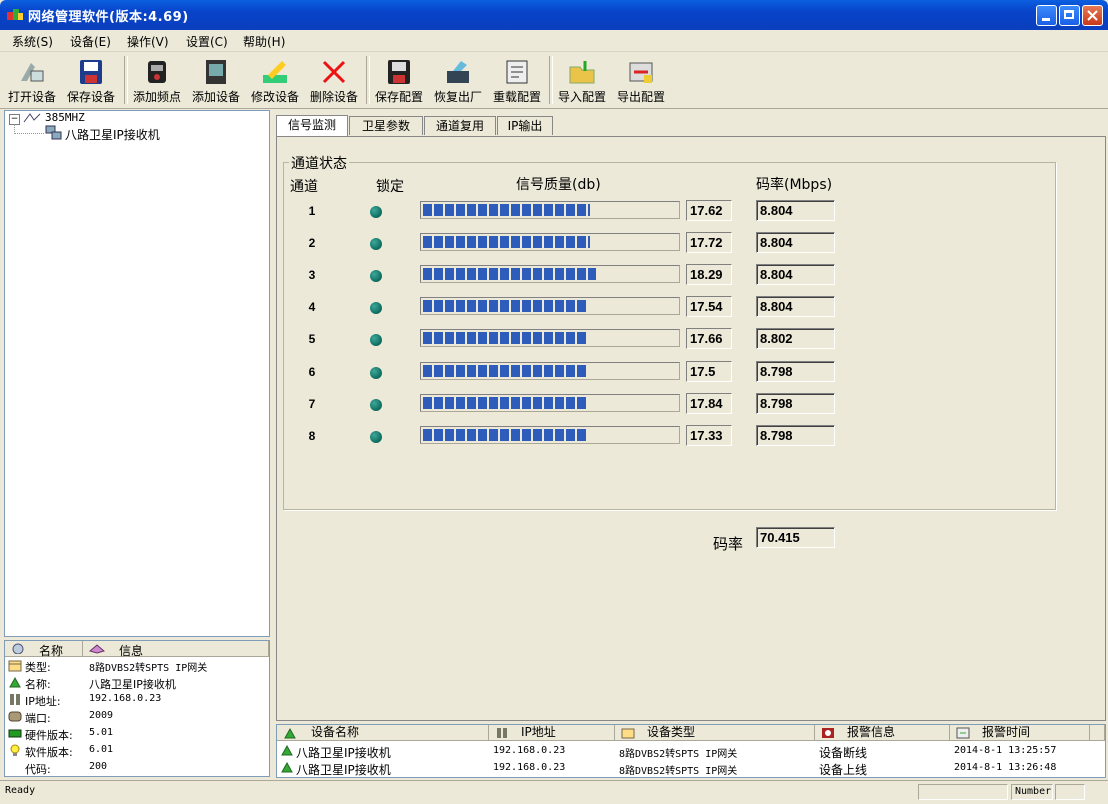 The image size is (1108, 804). What do you see at coordinates (264, 41) in the screenshot?
I see `menu-help: 帮助(H)` at bounding box center [264, 41].